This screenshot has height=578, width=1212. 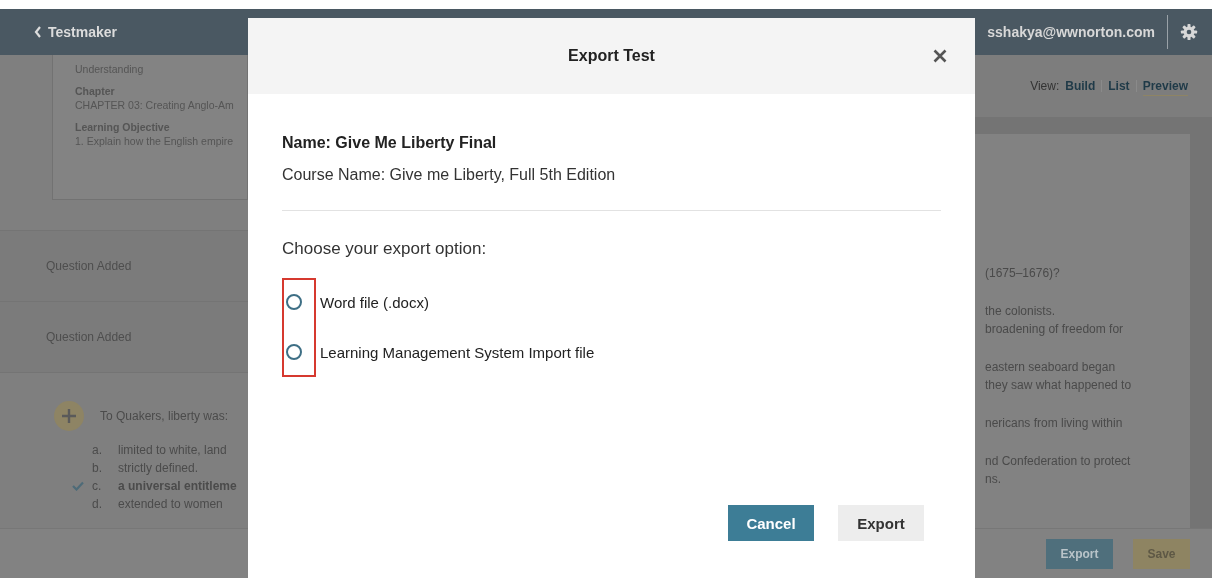 I want to click on view-label: View:, so click(x=1045, y=86).